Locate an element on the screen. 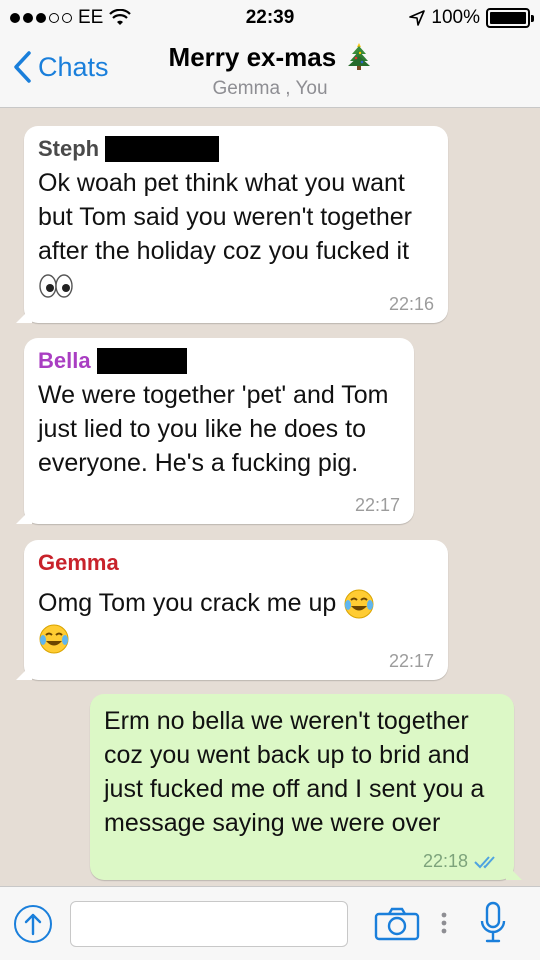 This screenshot has height=960, width=540. camera-button is located at coordinates (397, 926).